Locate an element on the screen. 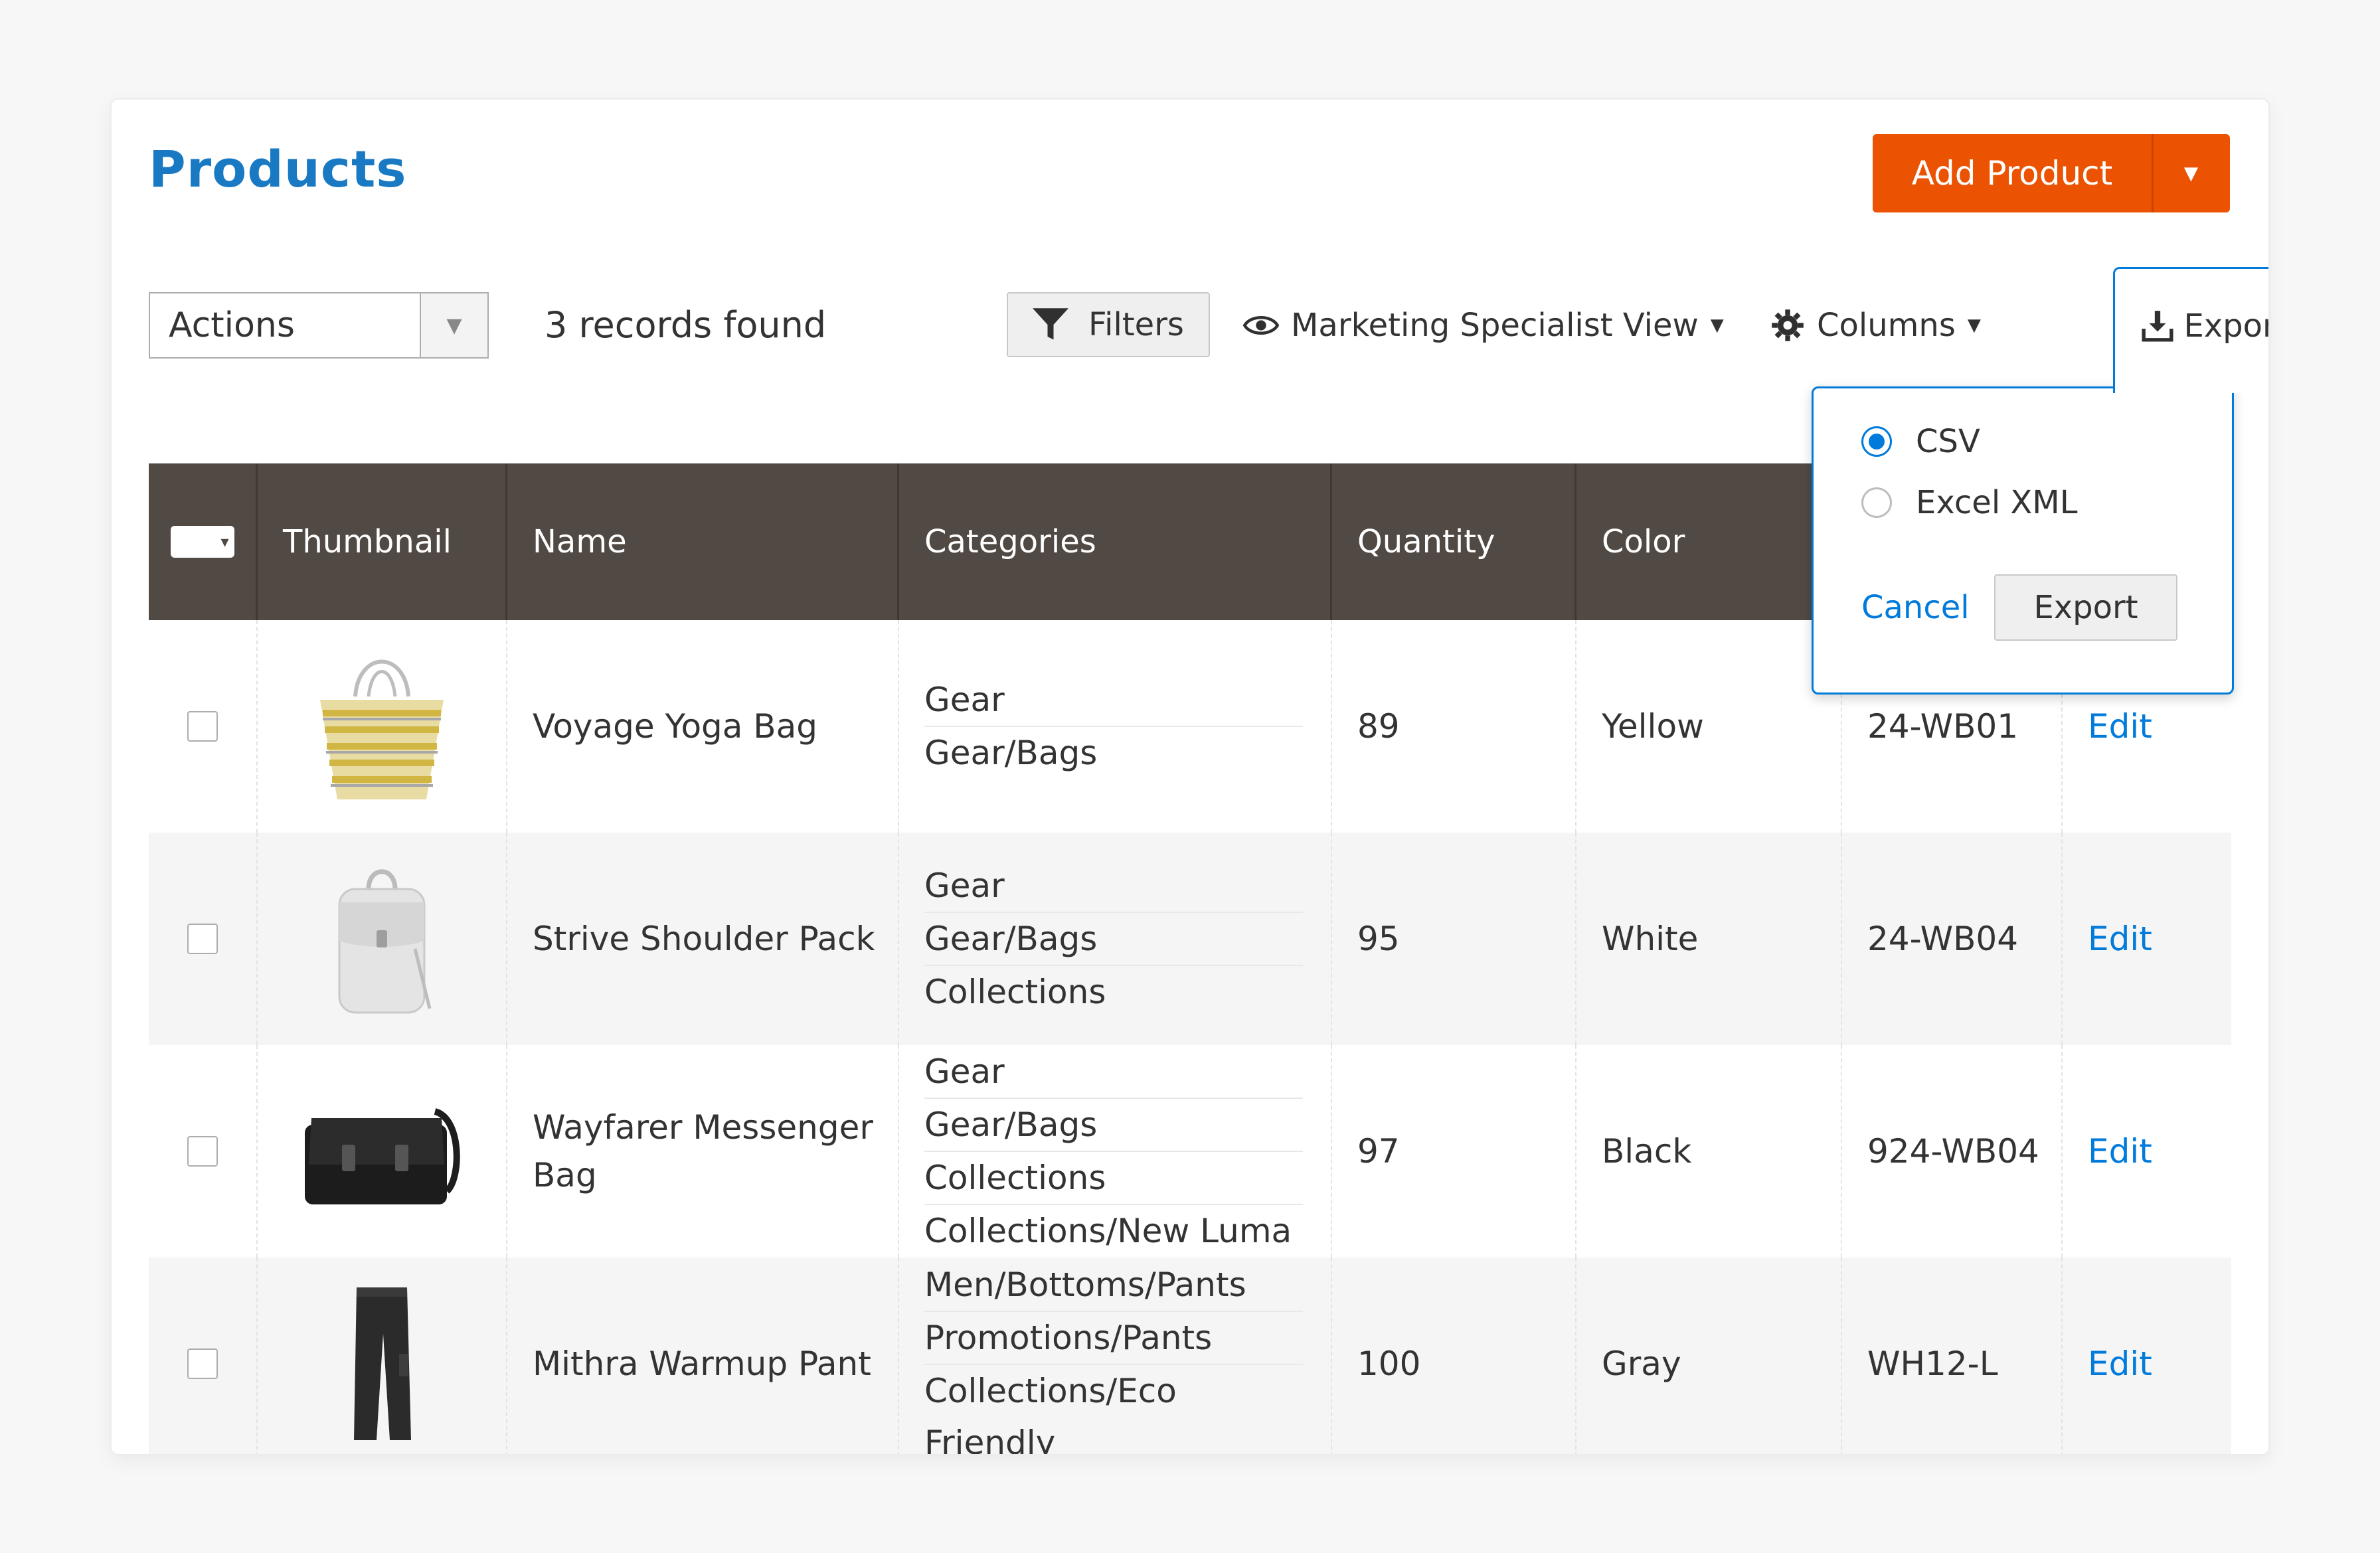 Image resolution: width=2380 pixels, height=1553 pixels. column-header-categories: Categories is located at coordinates (1115, 542).